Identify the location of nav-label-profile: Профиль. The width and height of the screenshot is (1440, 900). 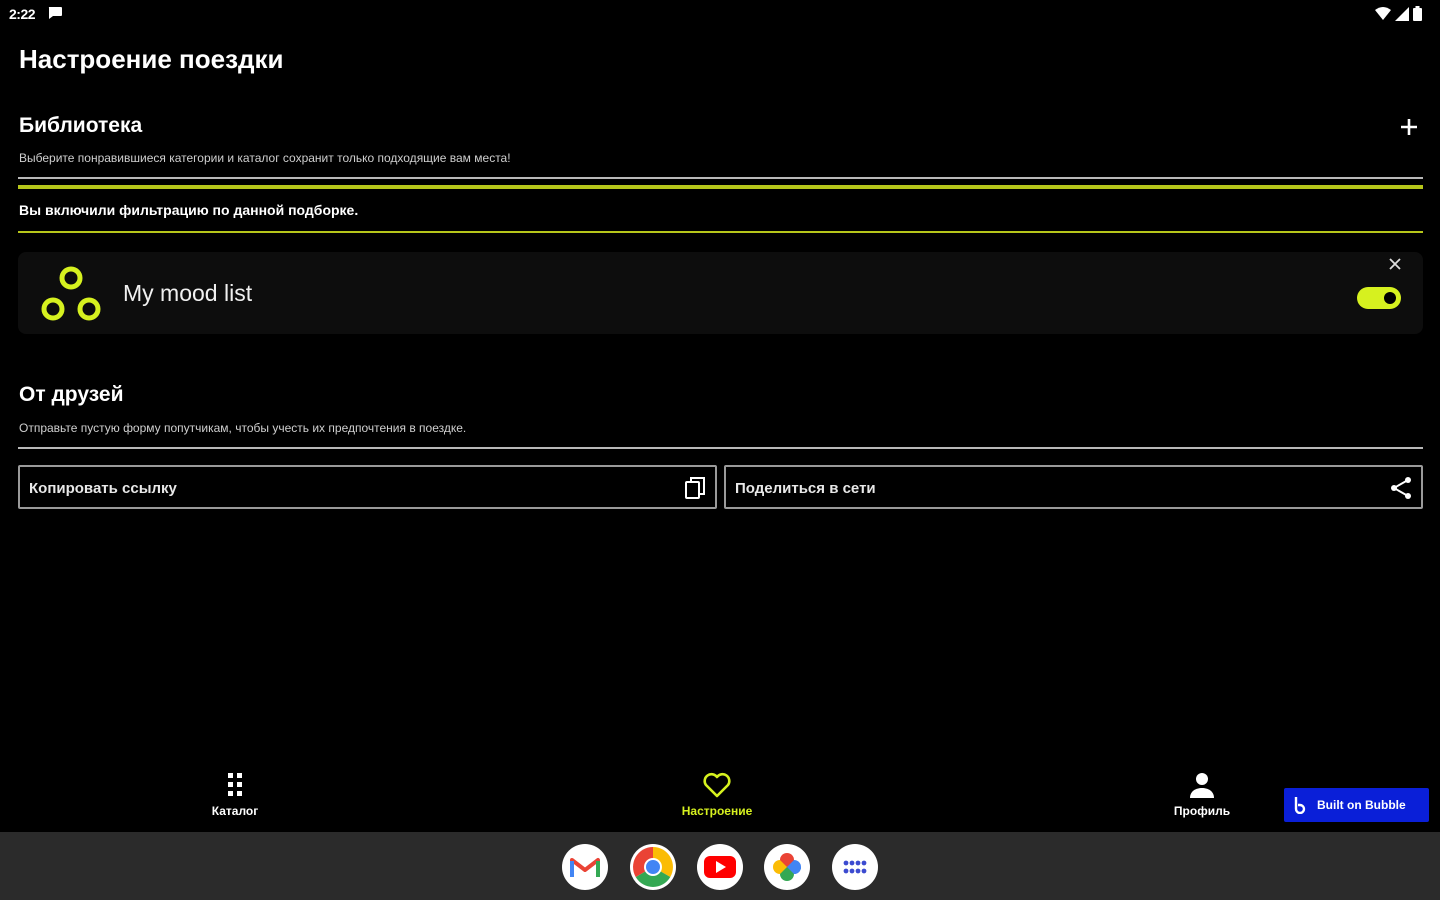
(1202, 811).